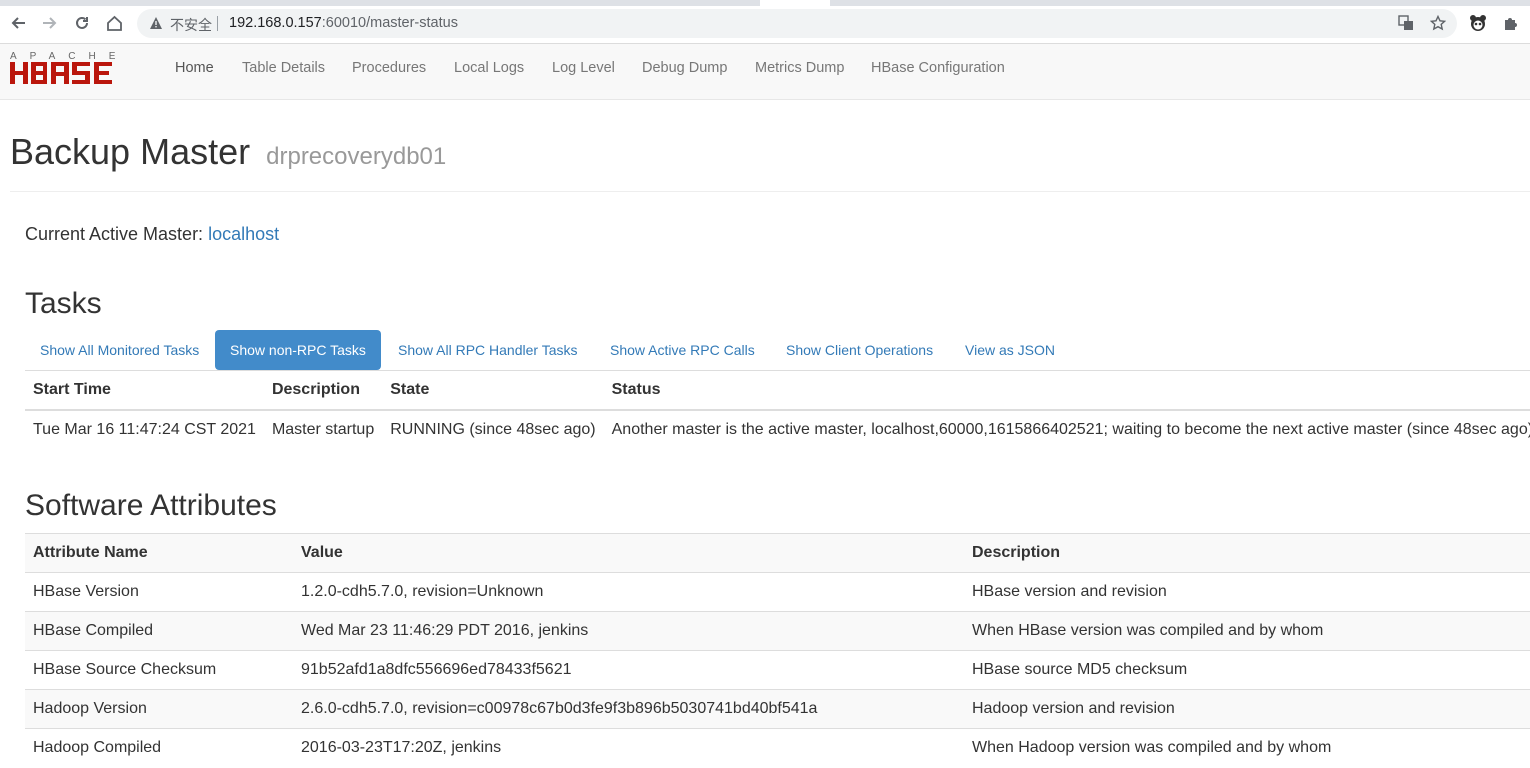 The width and height of the screenshot is (1530, 768). What do you see at coordinates (86, 591) in the screenshot?
I see `attribute-name: HBase Version` at bounding box center [86, 591].